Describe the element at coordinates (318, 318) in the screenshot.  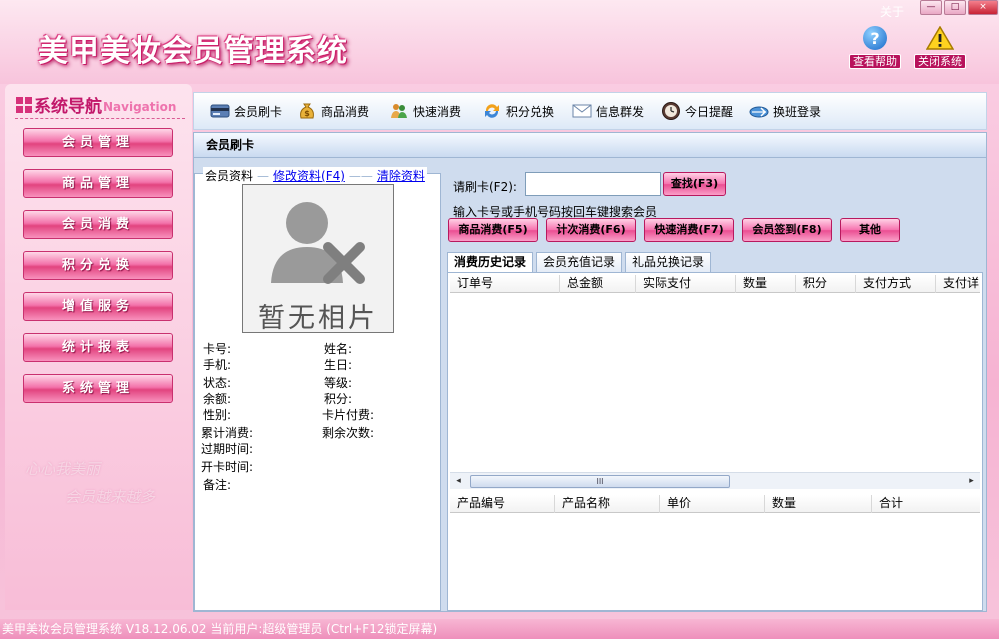
I see `no-photo-text: 暂无相片` at that location.